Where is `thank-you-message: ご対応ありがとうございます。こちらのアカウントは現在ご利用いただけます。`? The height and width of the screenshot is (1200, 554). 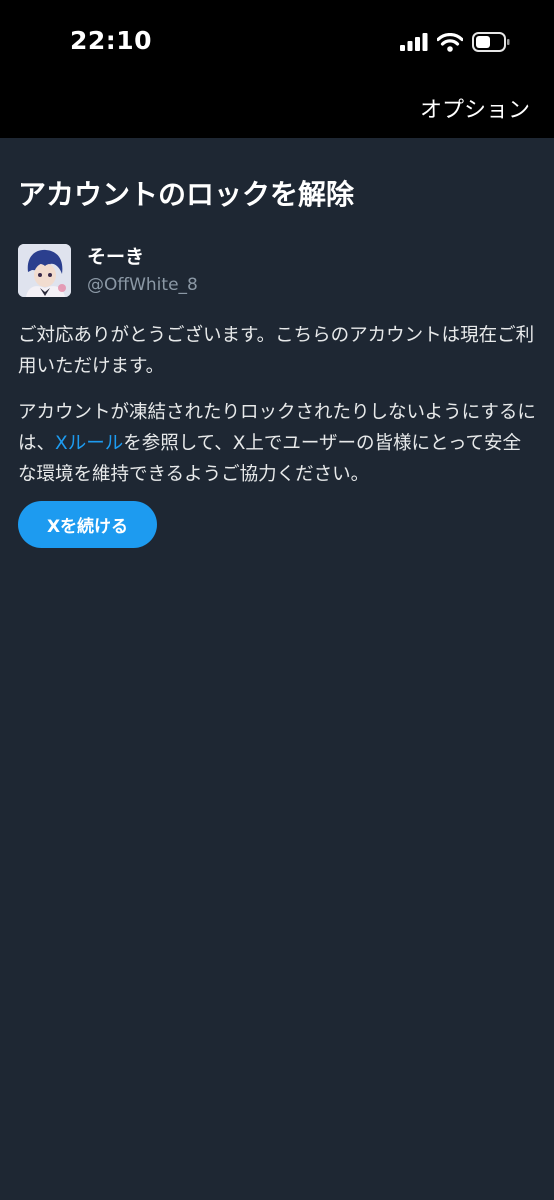 thank-you-message: ご対応ありがとうございます。こちらのアカウントは現在ご利用いただけます。 is located at coordinates (276, 351).